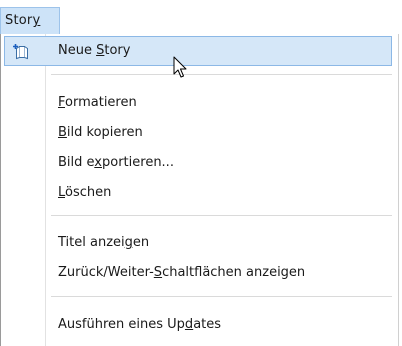 This screenshot has height=346, width=402. I want to click on show-title-mnemonic: g, so click(128, 242).